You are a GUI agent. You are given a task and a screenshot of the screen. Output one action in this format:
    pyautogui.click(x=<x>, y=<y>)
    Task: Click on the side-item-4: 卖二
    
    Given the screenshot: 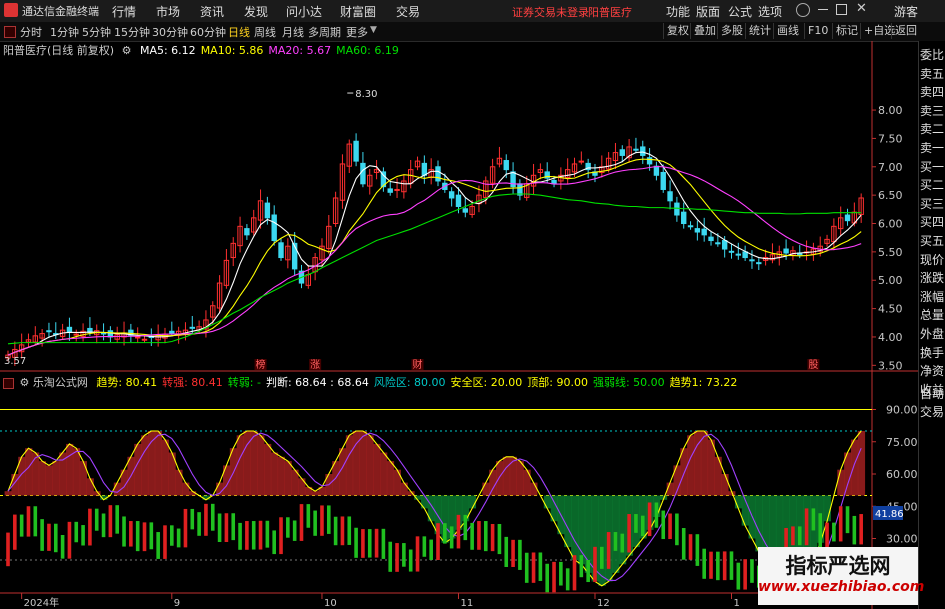 What is the action you would take?
    pyautogui.click(x=932, y=129)
    